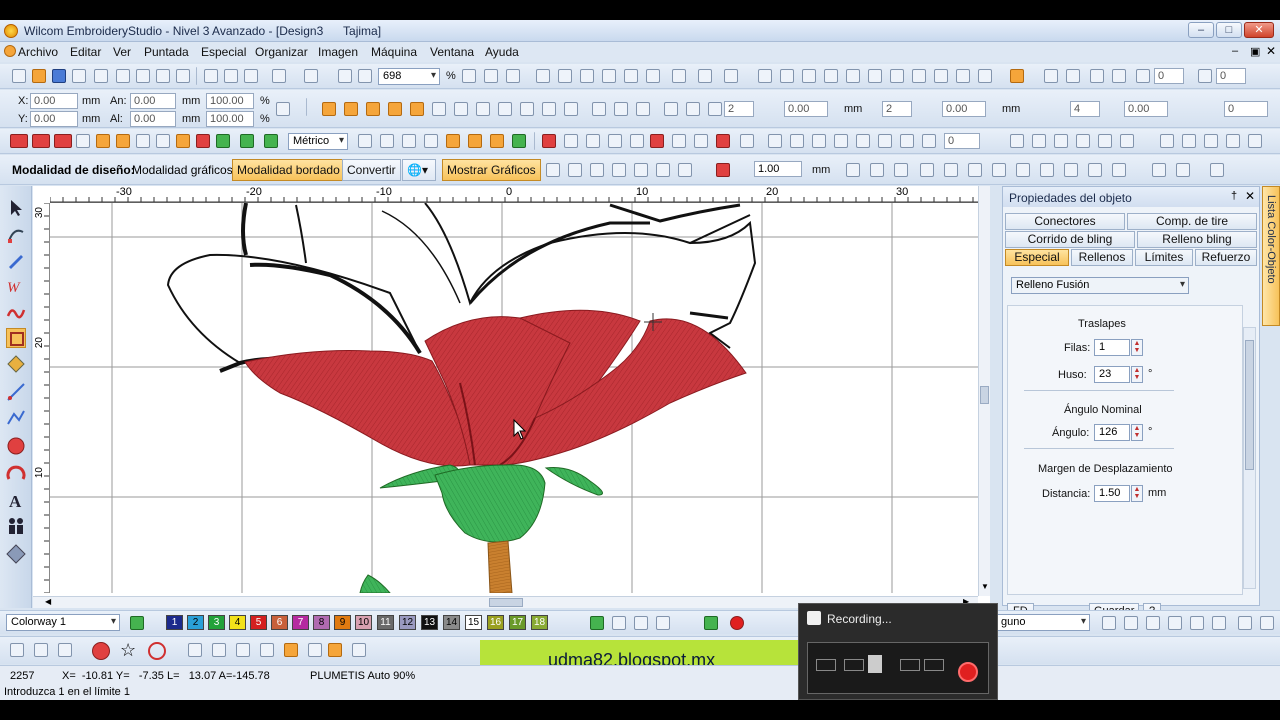 This screenshot has width=1280, height=720. Describe the element at coordinates (495, 622) in the screenshot. I see `color-swatch-16: 16` at that location.